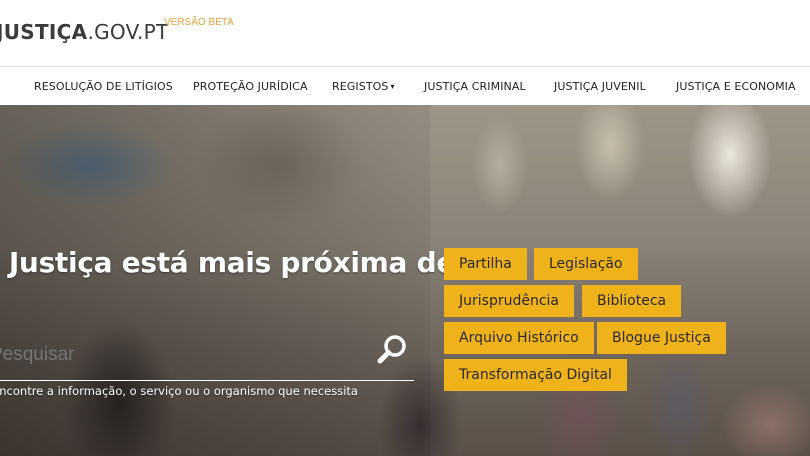 The height and width of the screenshot is (456, 810). I want to click on beta-badge: VERSÃO BETA, so click(199, 22).